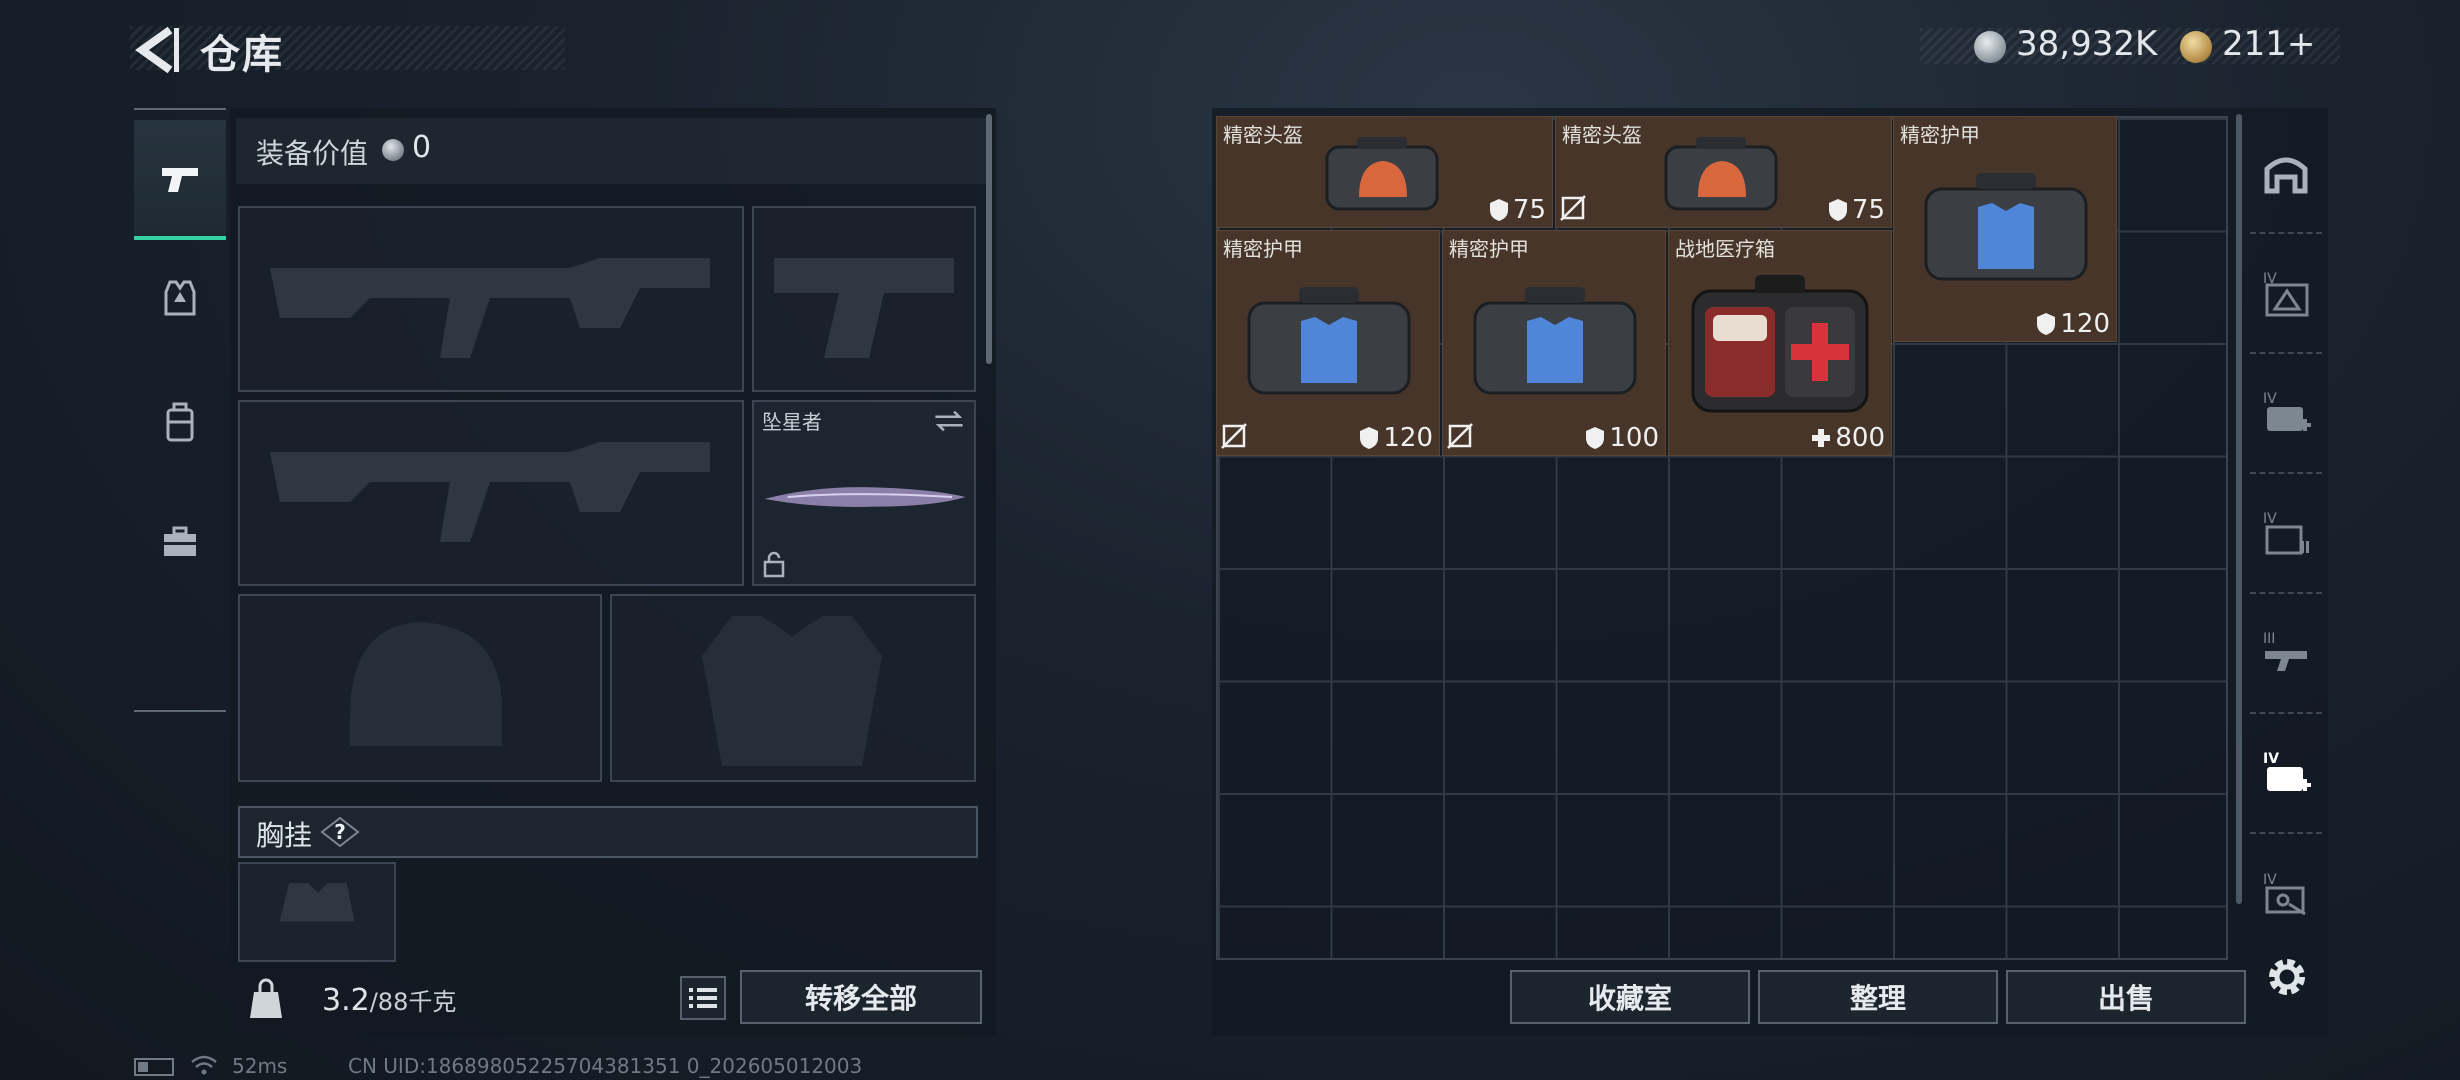 This screenshot has width=2460, height=1080. Describe the element at coordinates (346, 1000) in the screenshot. I see `carry-weight-current: 3.2` at that location.